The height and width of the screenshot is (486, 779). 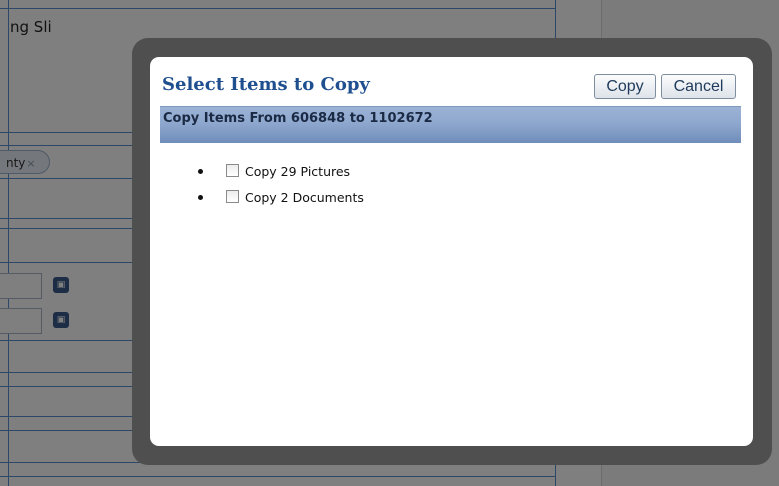 I want to click on dialog-header-text: Copy Items From 606848 to 1102672, so click(x=298, y=118).